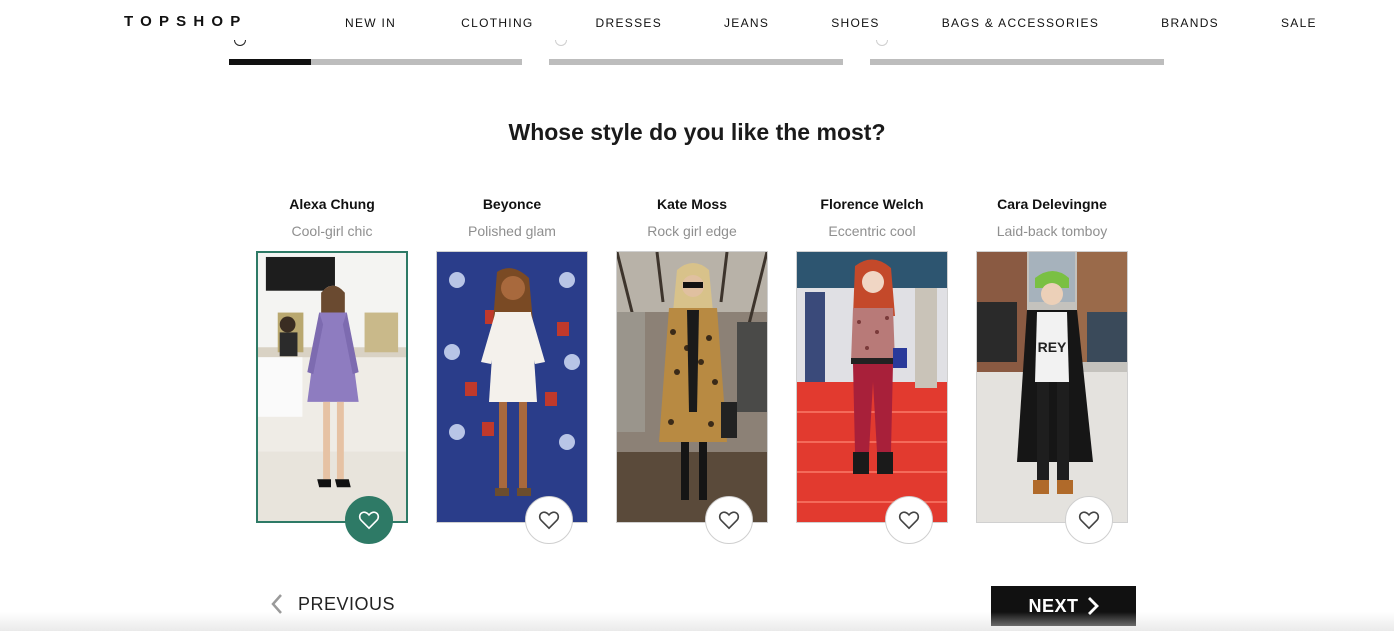 This screenshot has width=1394, height=631. I want to click on nav-new-in: NEW IN, so click(370, 23).